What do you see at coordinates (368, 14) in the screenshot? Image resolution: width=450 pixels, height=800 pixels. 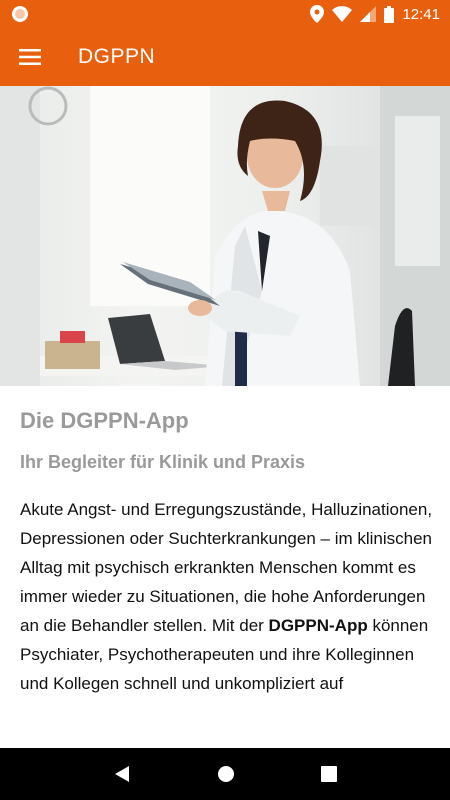 I see `cellular-icon` at bounding box center [368, 14].